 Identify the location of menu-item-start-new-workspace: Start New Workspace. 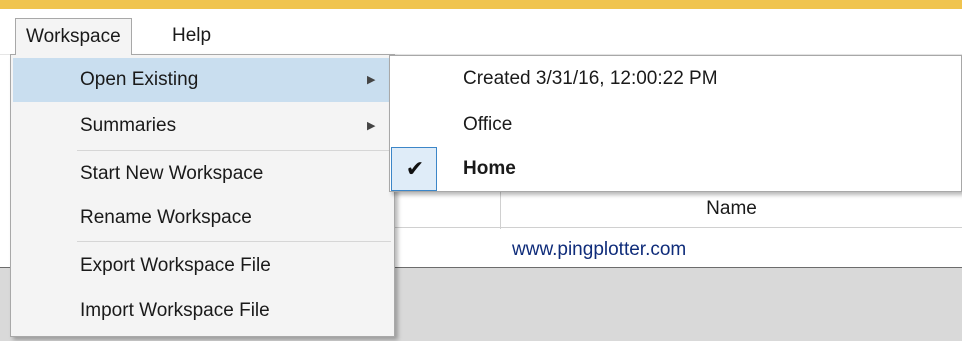
(202, 174).